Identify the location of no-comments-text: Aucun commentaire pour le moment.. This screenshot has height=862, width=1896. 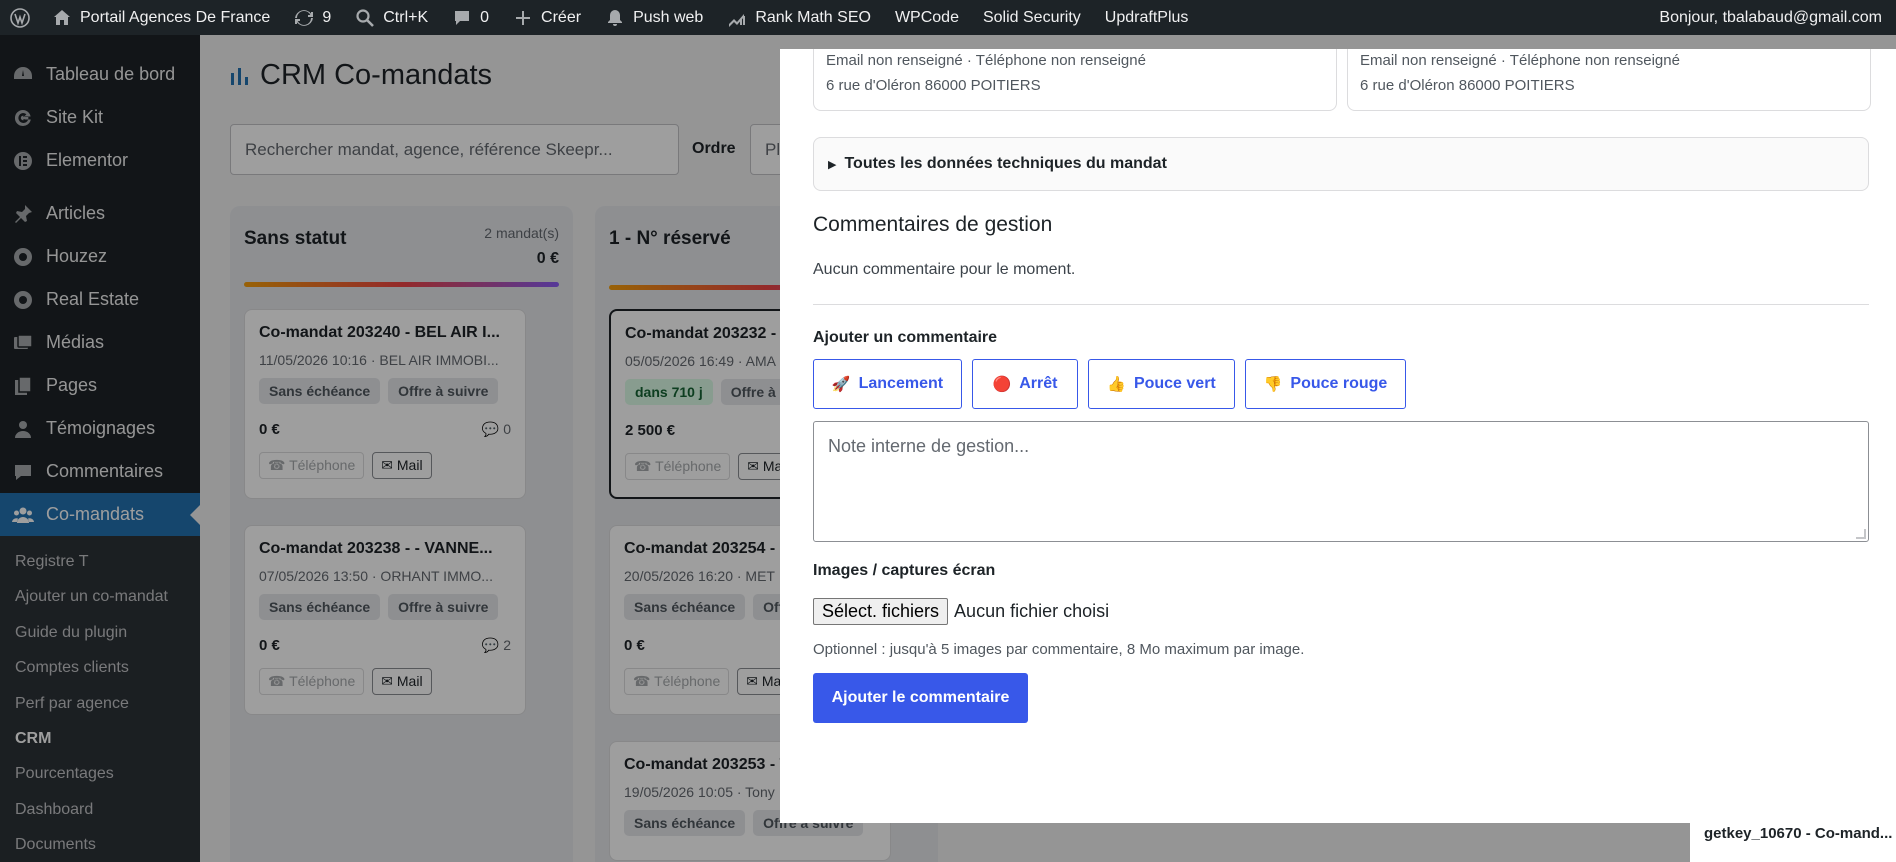
(944, 269).